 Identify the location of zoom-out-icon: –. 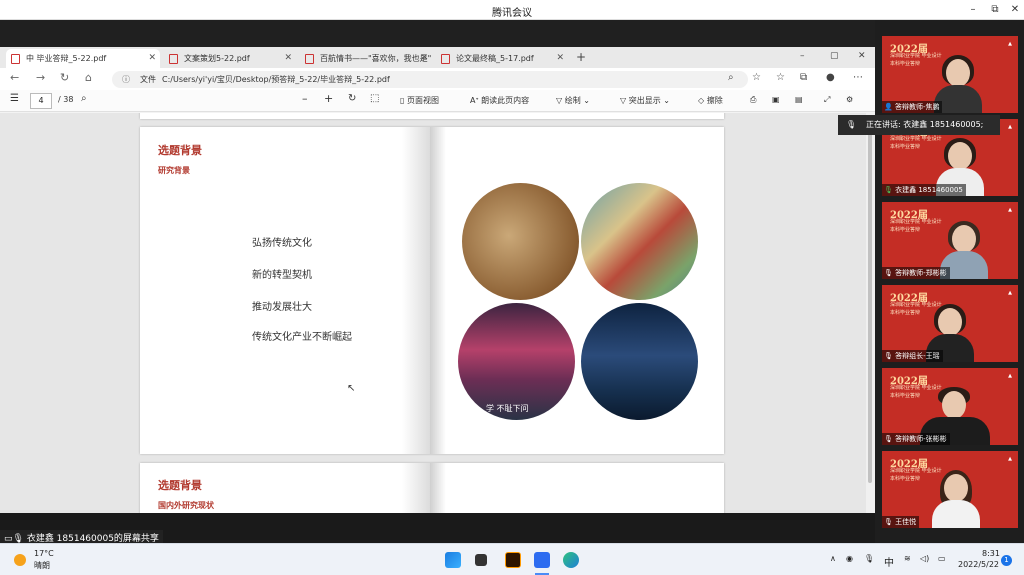
(305, 98).